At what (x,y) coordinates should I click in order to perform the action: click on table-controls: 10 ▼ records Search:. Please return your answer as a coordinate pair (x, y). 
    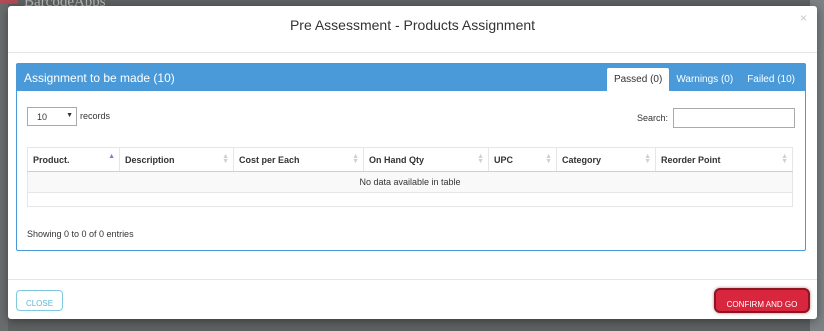
    Looking at the image, I should click on (411, 118).